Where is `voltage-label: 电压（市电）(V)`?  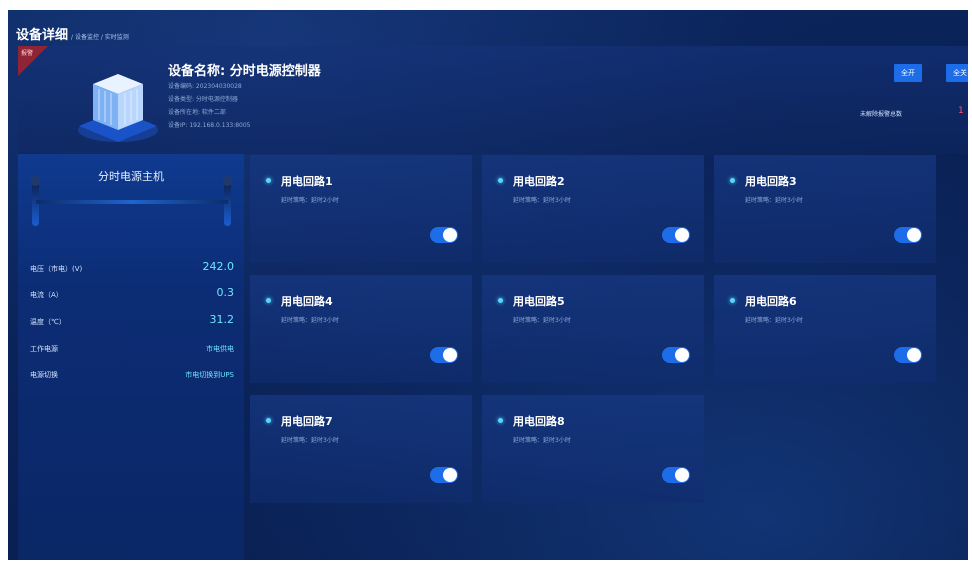 voltage-label: 电压（市电）(V) is located at coordinates (56, 269).